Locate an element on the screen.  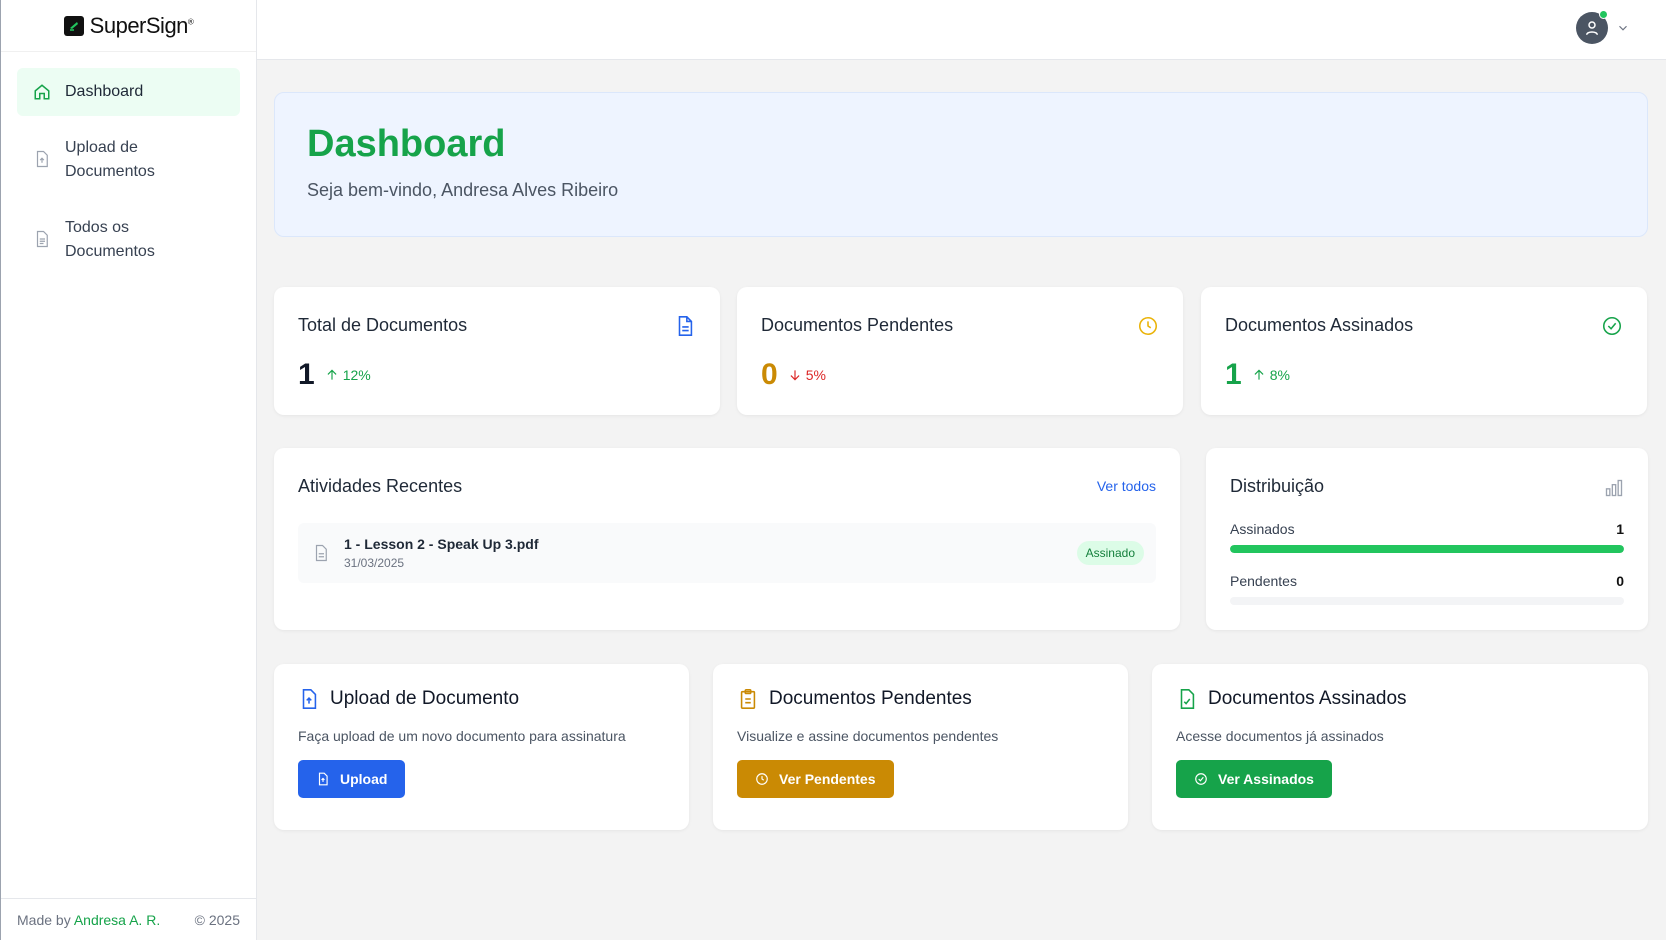
stat-title: Documentos Assinados is located at coordinates (1319, 325).